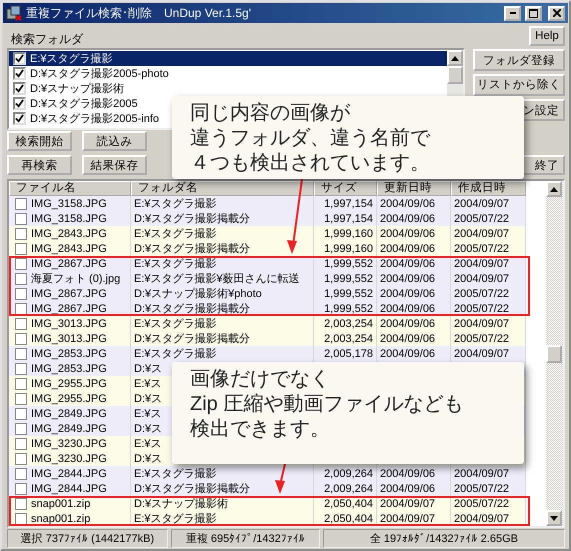 This screenshot has width=571, height=551. I want to click on table-row: snap001.zip E:¥スタグラ撮影 2,050,404 2004/09/07 2004/09/07, so click(277, 518).